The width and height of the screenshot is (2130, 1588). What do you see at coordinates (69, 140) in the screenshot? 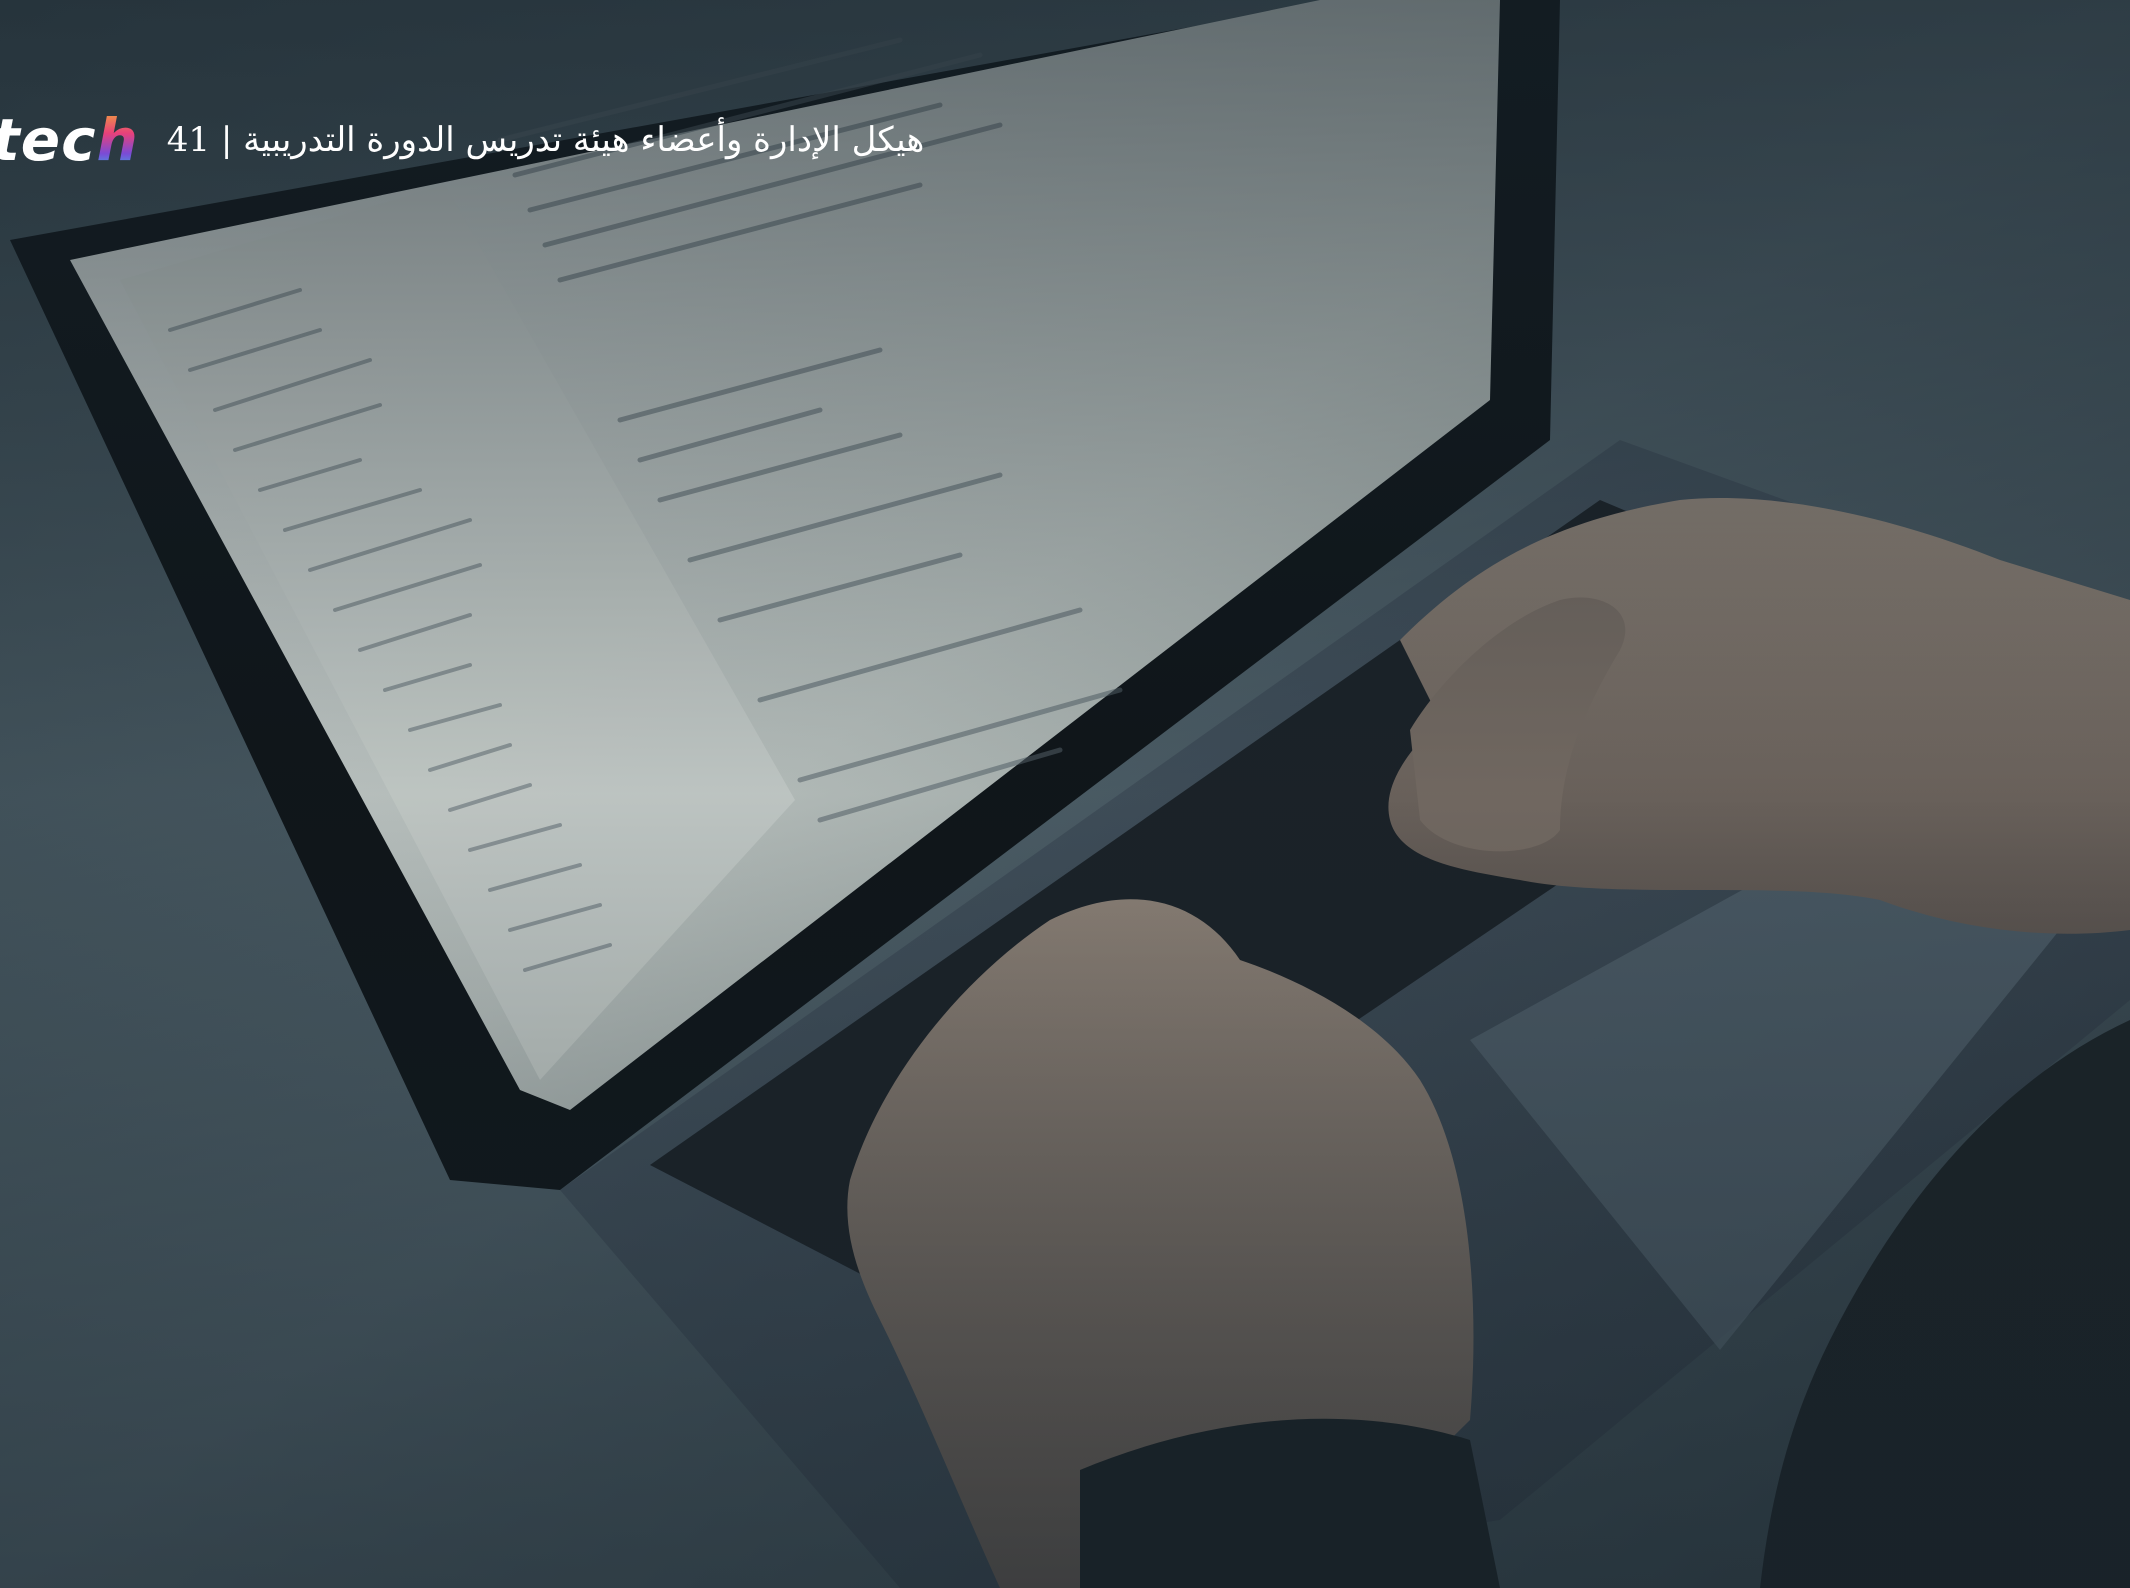
I see `tech-logo: tech` at bounding box center [69, 140].